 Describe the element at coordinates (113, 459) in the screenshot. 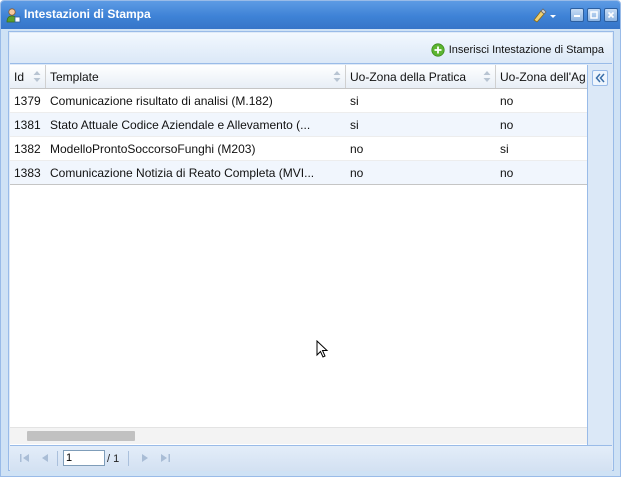

I see `page-count-text: / 1` at that location.